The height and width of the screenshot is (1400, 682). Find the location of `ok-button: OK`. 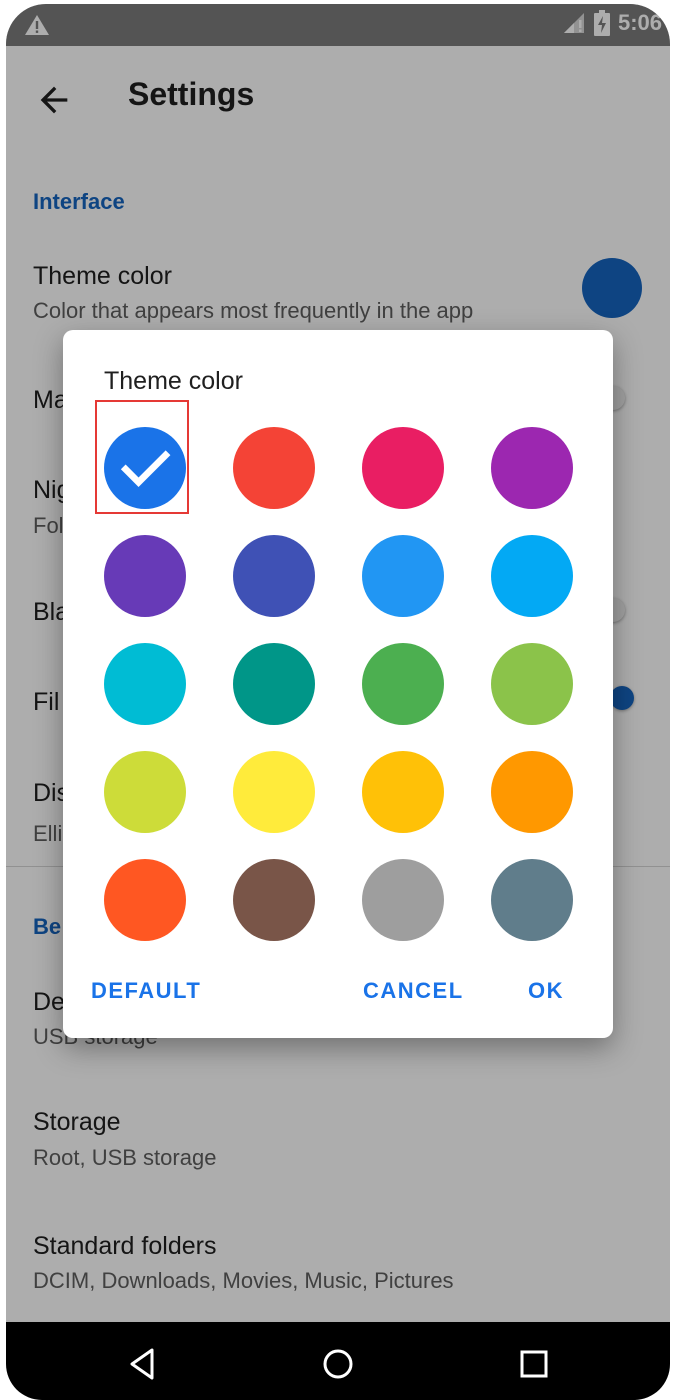

ok-button: OK is located at coordinates (546, 991).